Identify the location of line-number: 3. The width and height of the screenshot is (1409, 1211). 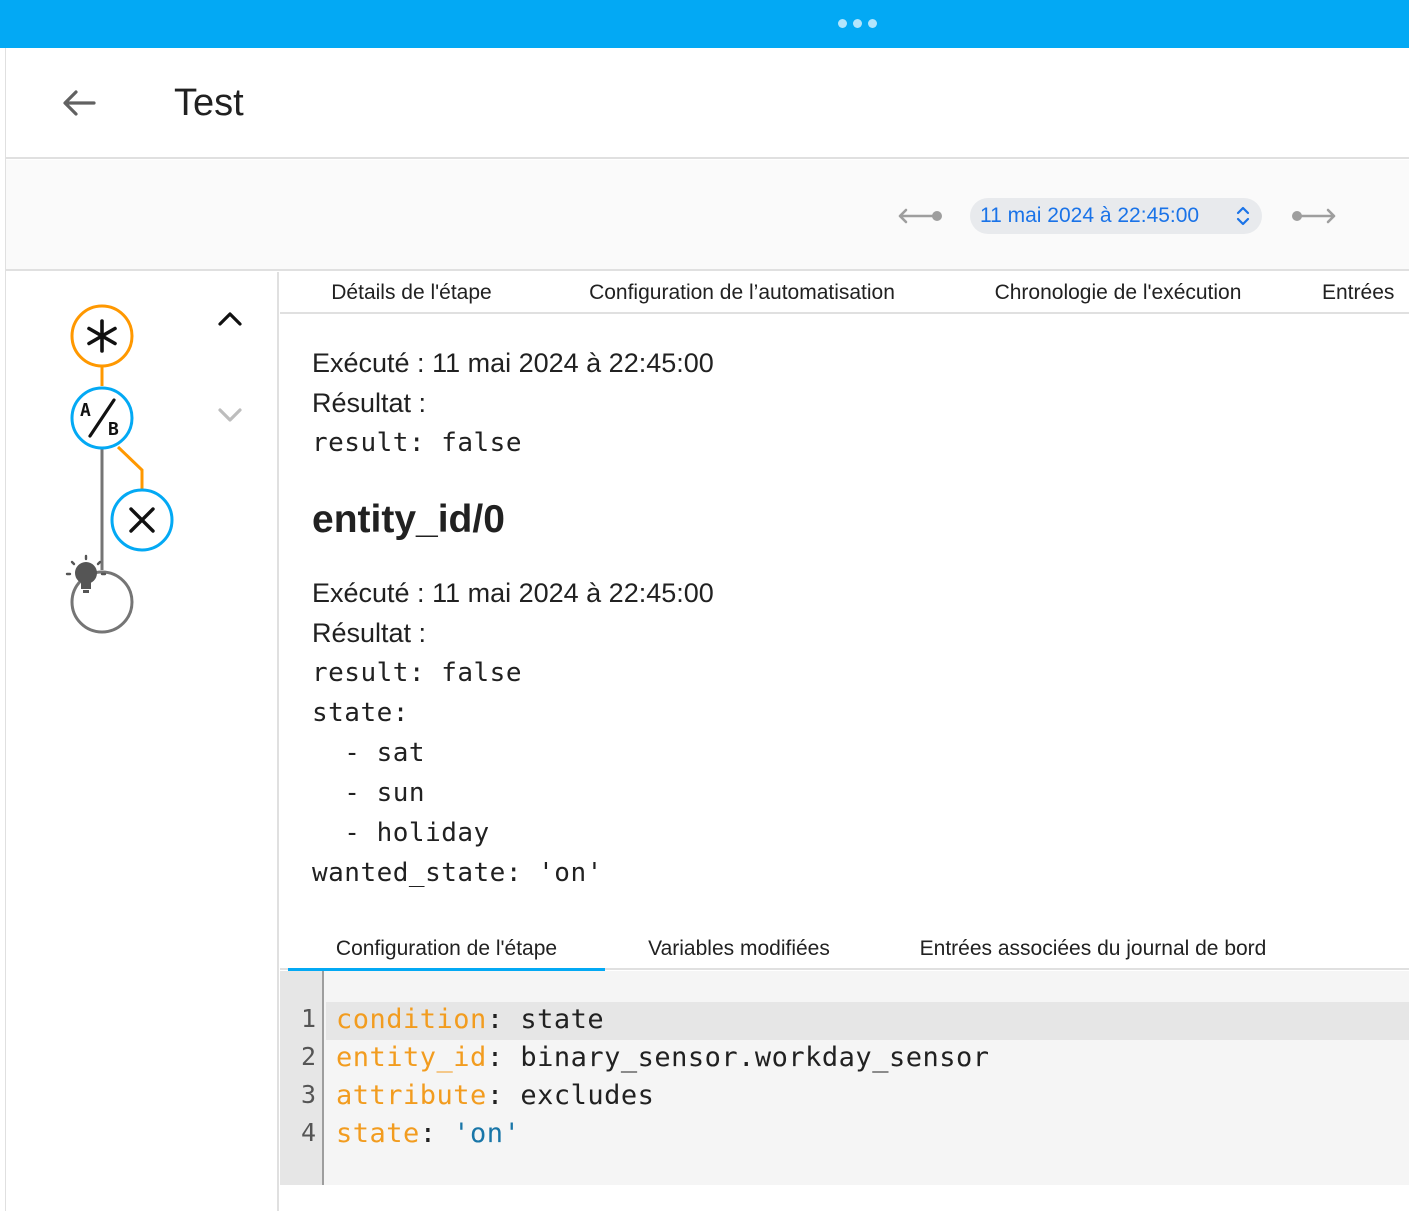
(308, 1094).